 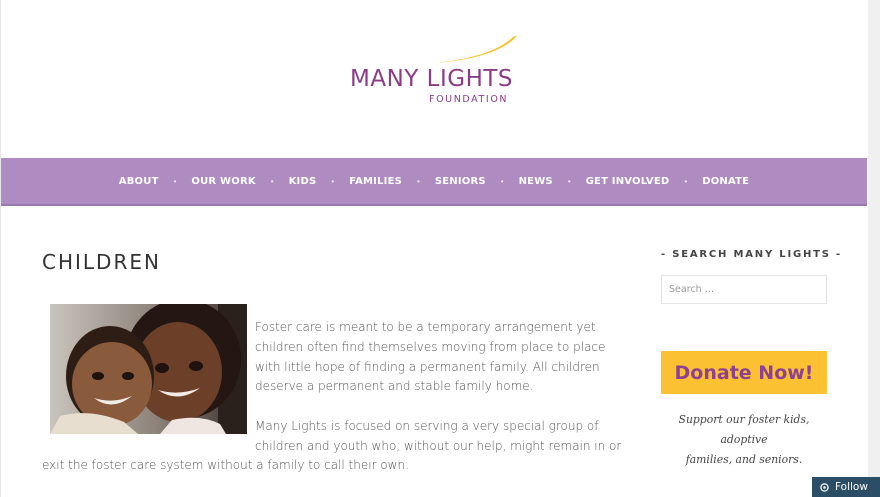 What do you see at coordinates (148, 369) in the screenshot?
I see `children-photo` at bounding box center [148, 369].